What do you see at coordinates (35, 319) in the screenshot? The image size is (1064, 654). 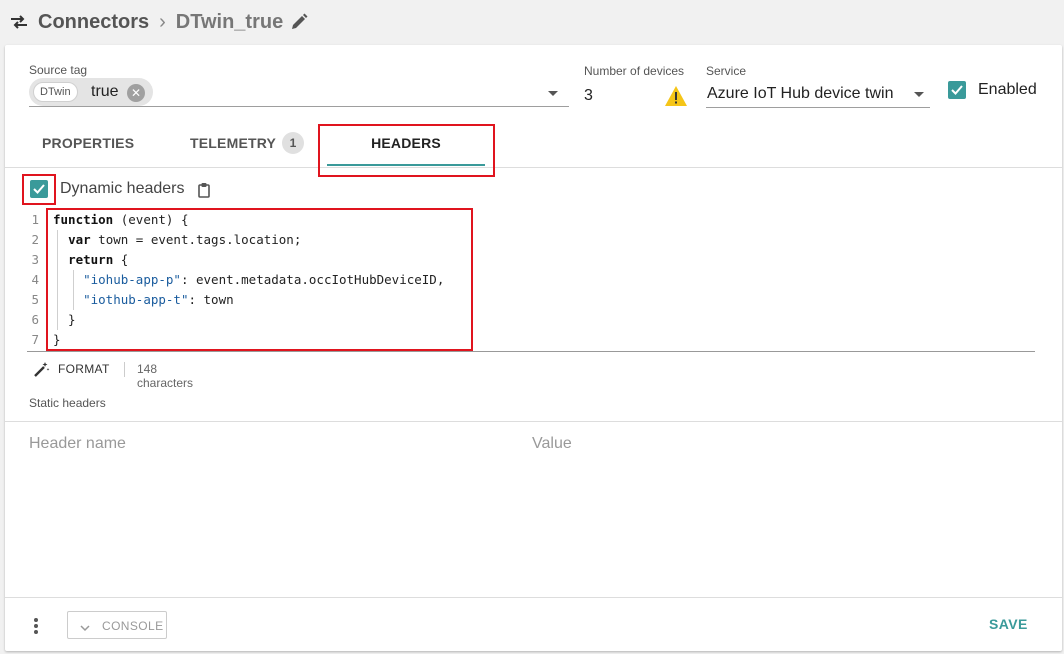 I see `line-number: 6` at bounding box center [35, 319].